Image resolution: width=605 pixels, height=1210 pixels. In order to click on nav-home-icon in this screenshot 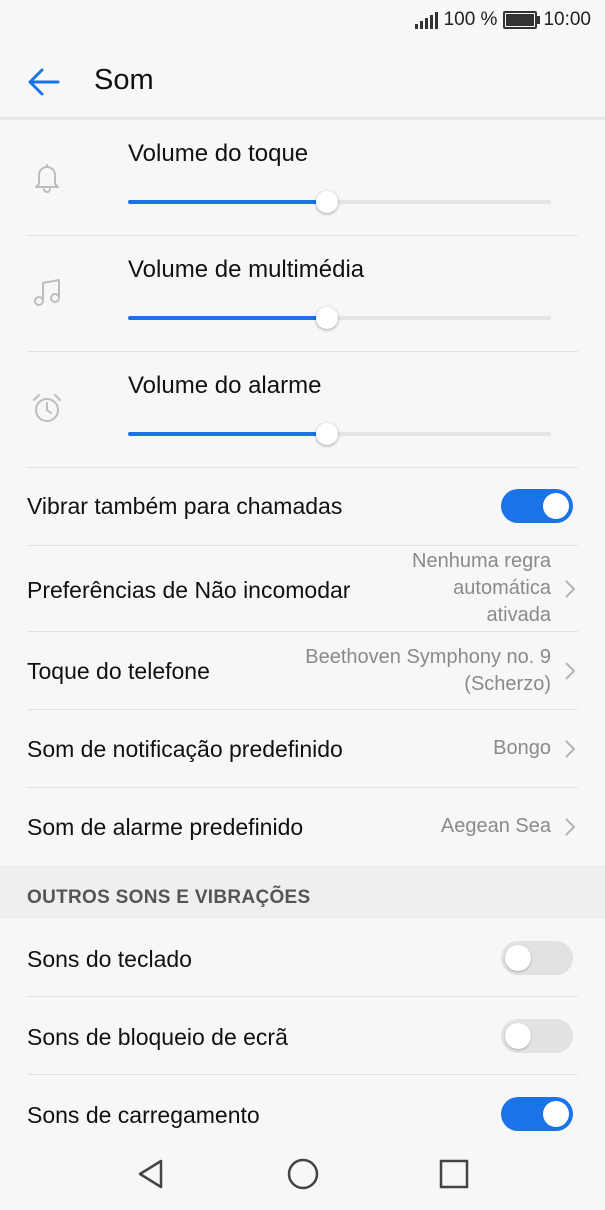, I will do `click(303, 1174)`.